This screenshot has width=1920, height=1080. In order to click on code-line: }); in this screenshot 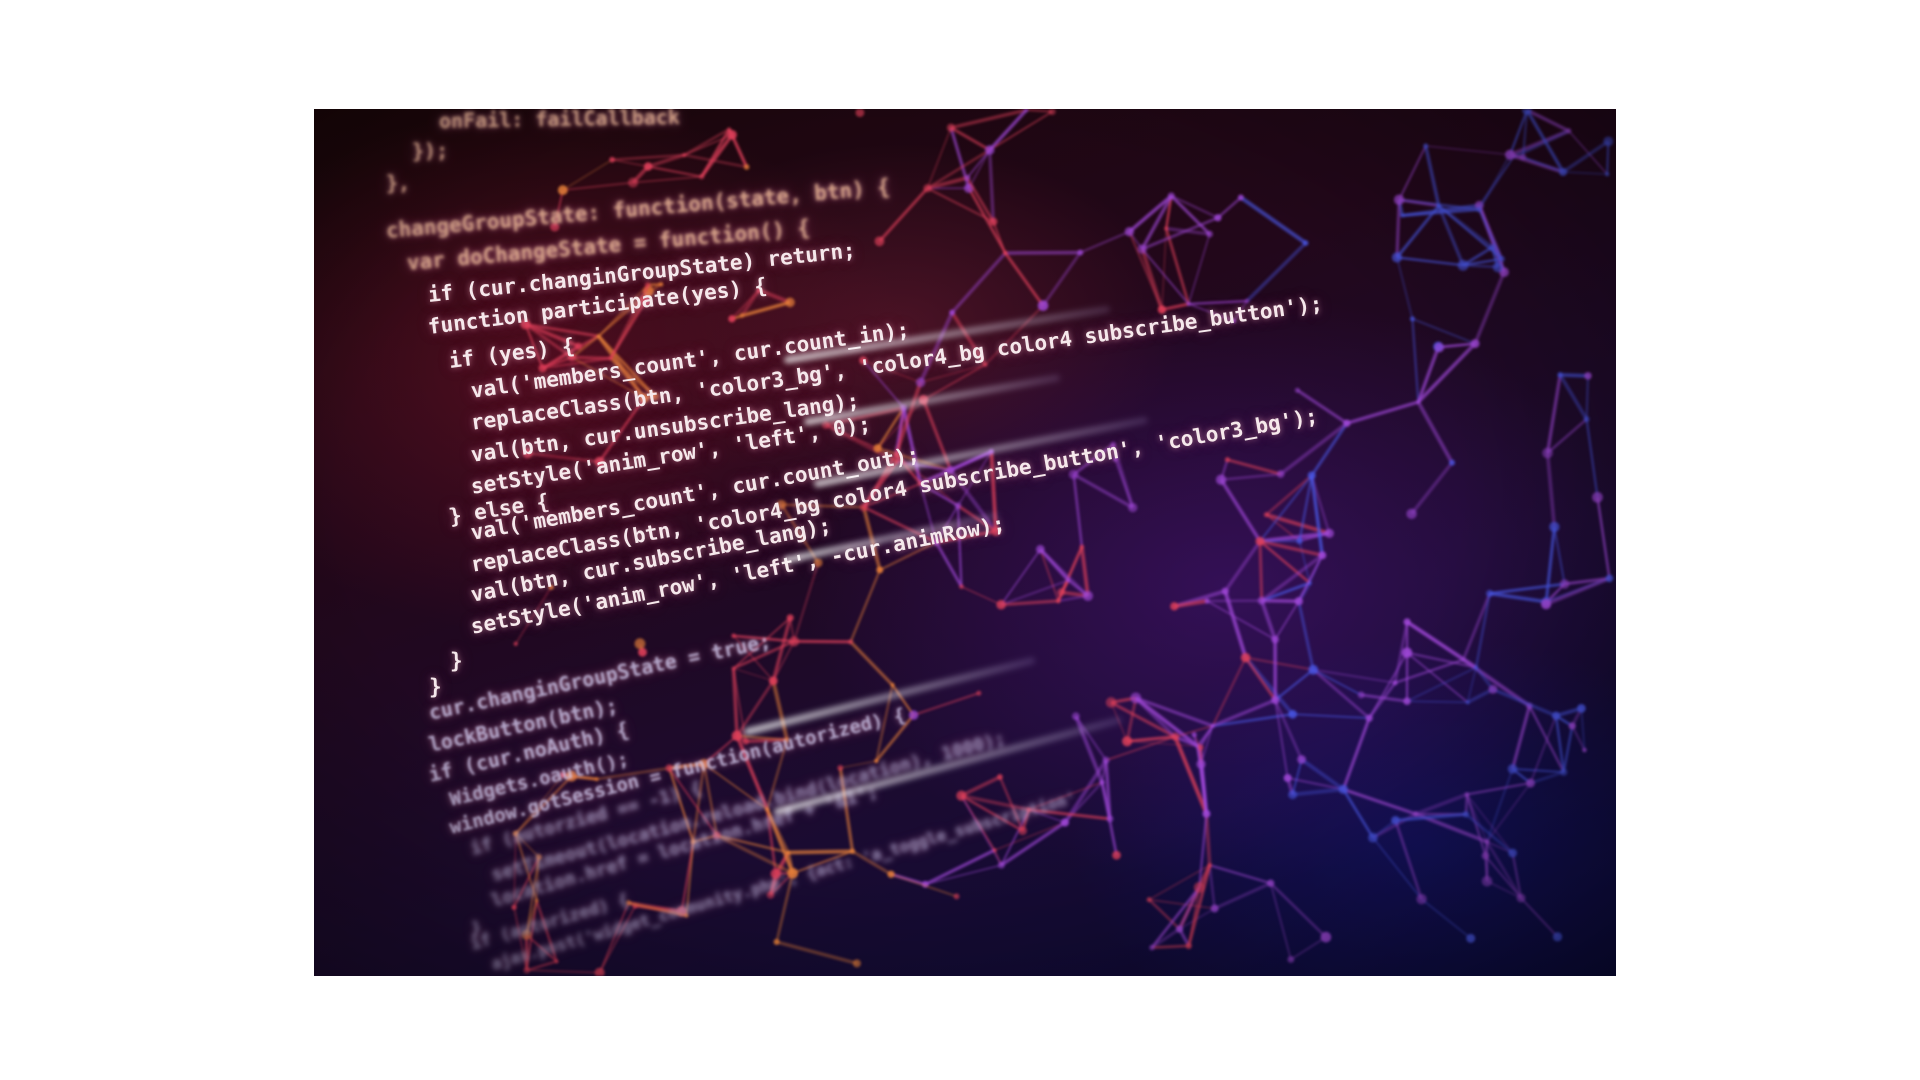, I will do `click(430, 150)`.